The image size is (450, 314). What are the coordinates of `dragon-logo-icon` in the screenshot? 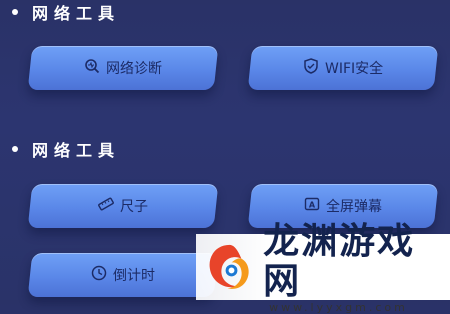 It's located at (229, 267).